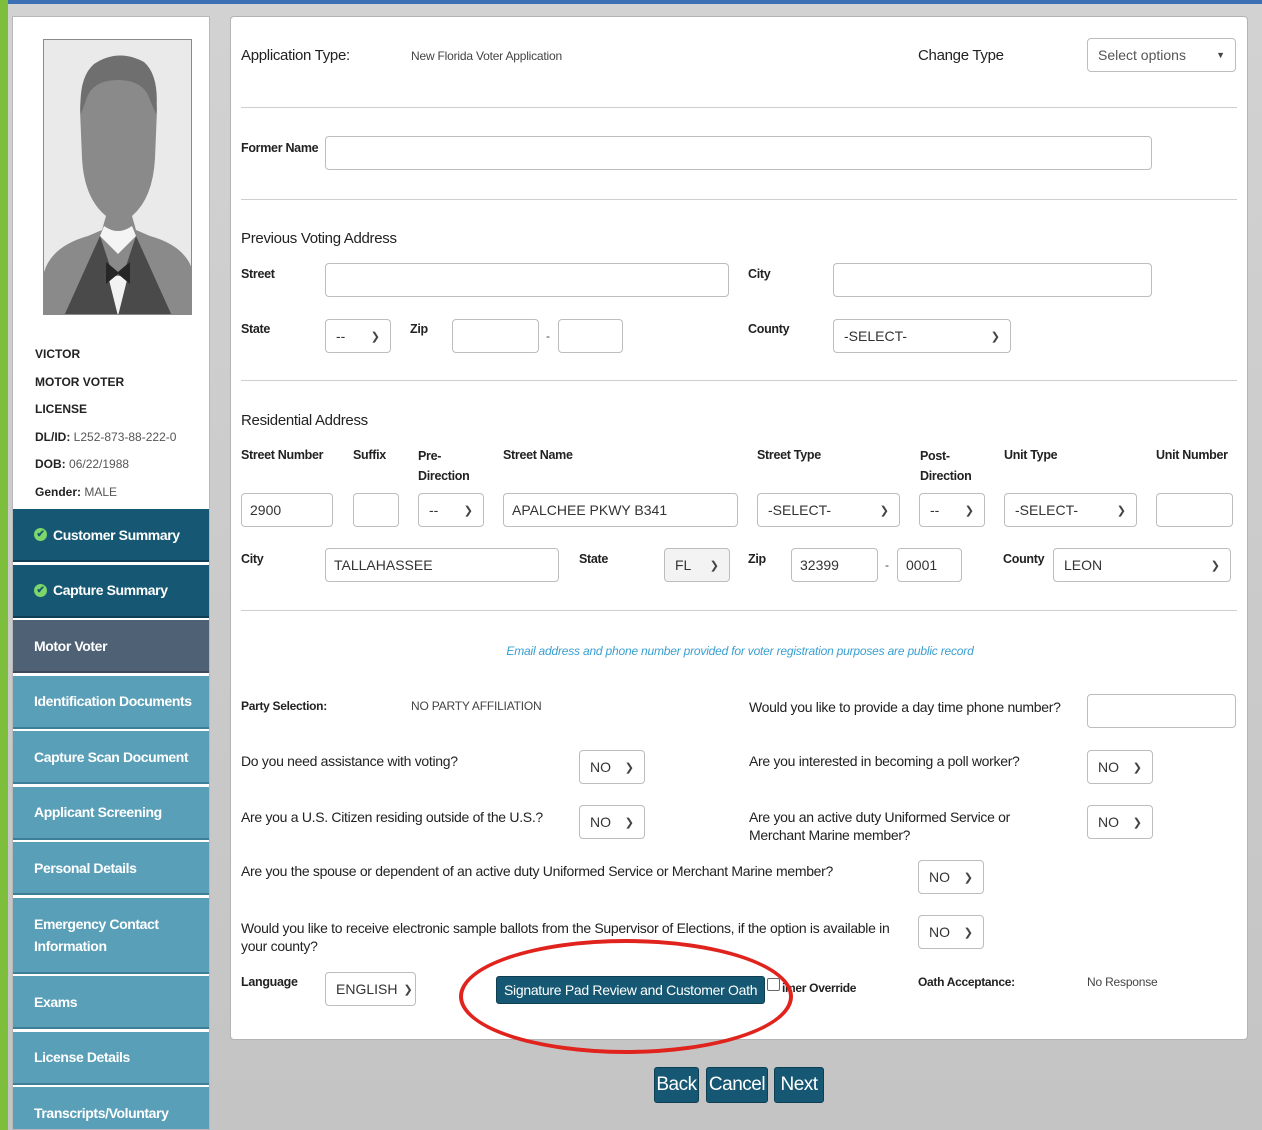 The width and height of the screenshot is (1262, 1130). I want to click on col-post-direction: Post- Direction, so click(946, 466).